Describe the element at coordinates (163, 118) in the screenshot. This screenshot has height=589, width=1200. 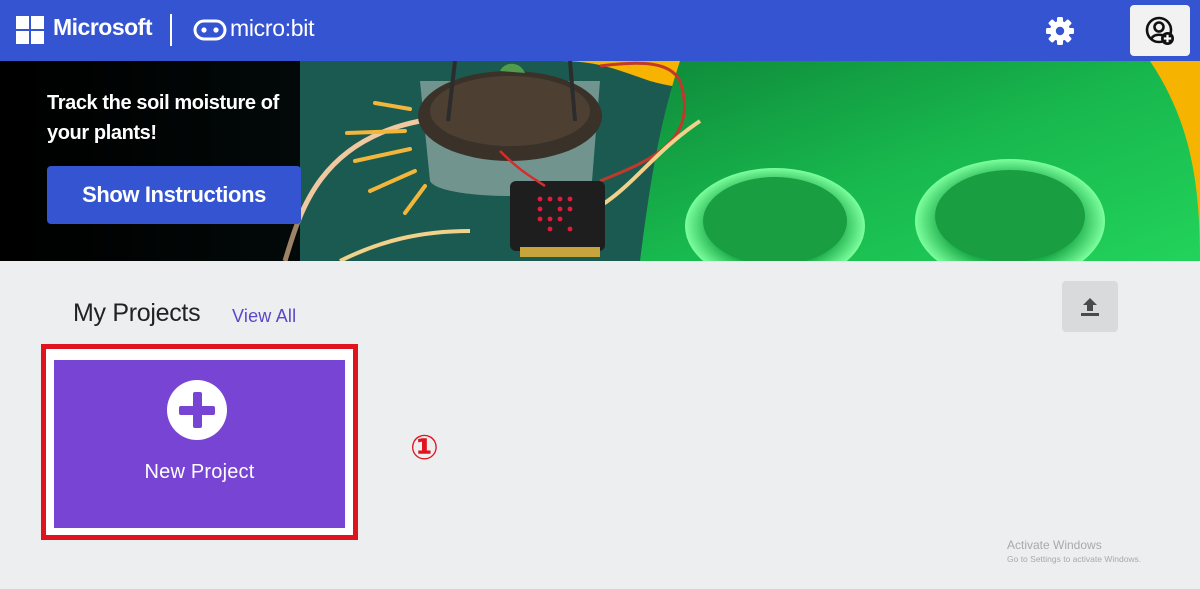
I see `hero-title: Track the soil moisture of your plants!` at that location.